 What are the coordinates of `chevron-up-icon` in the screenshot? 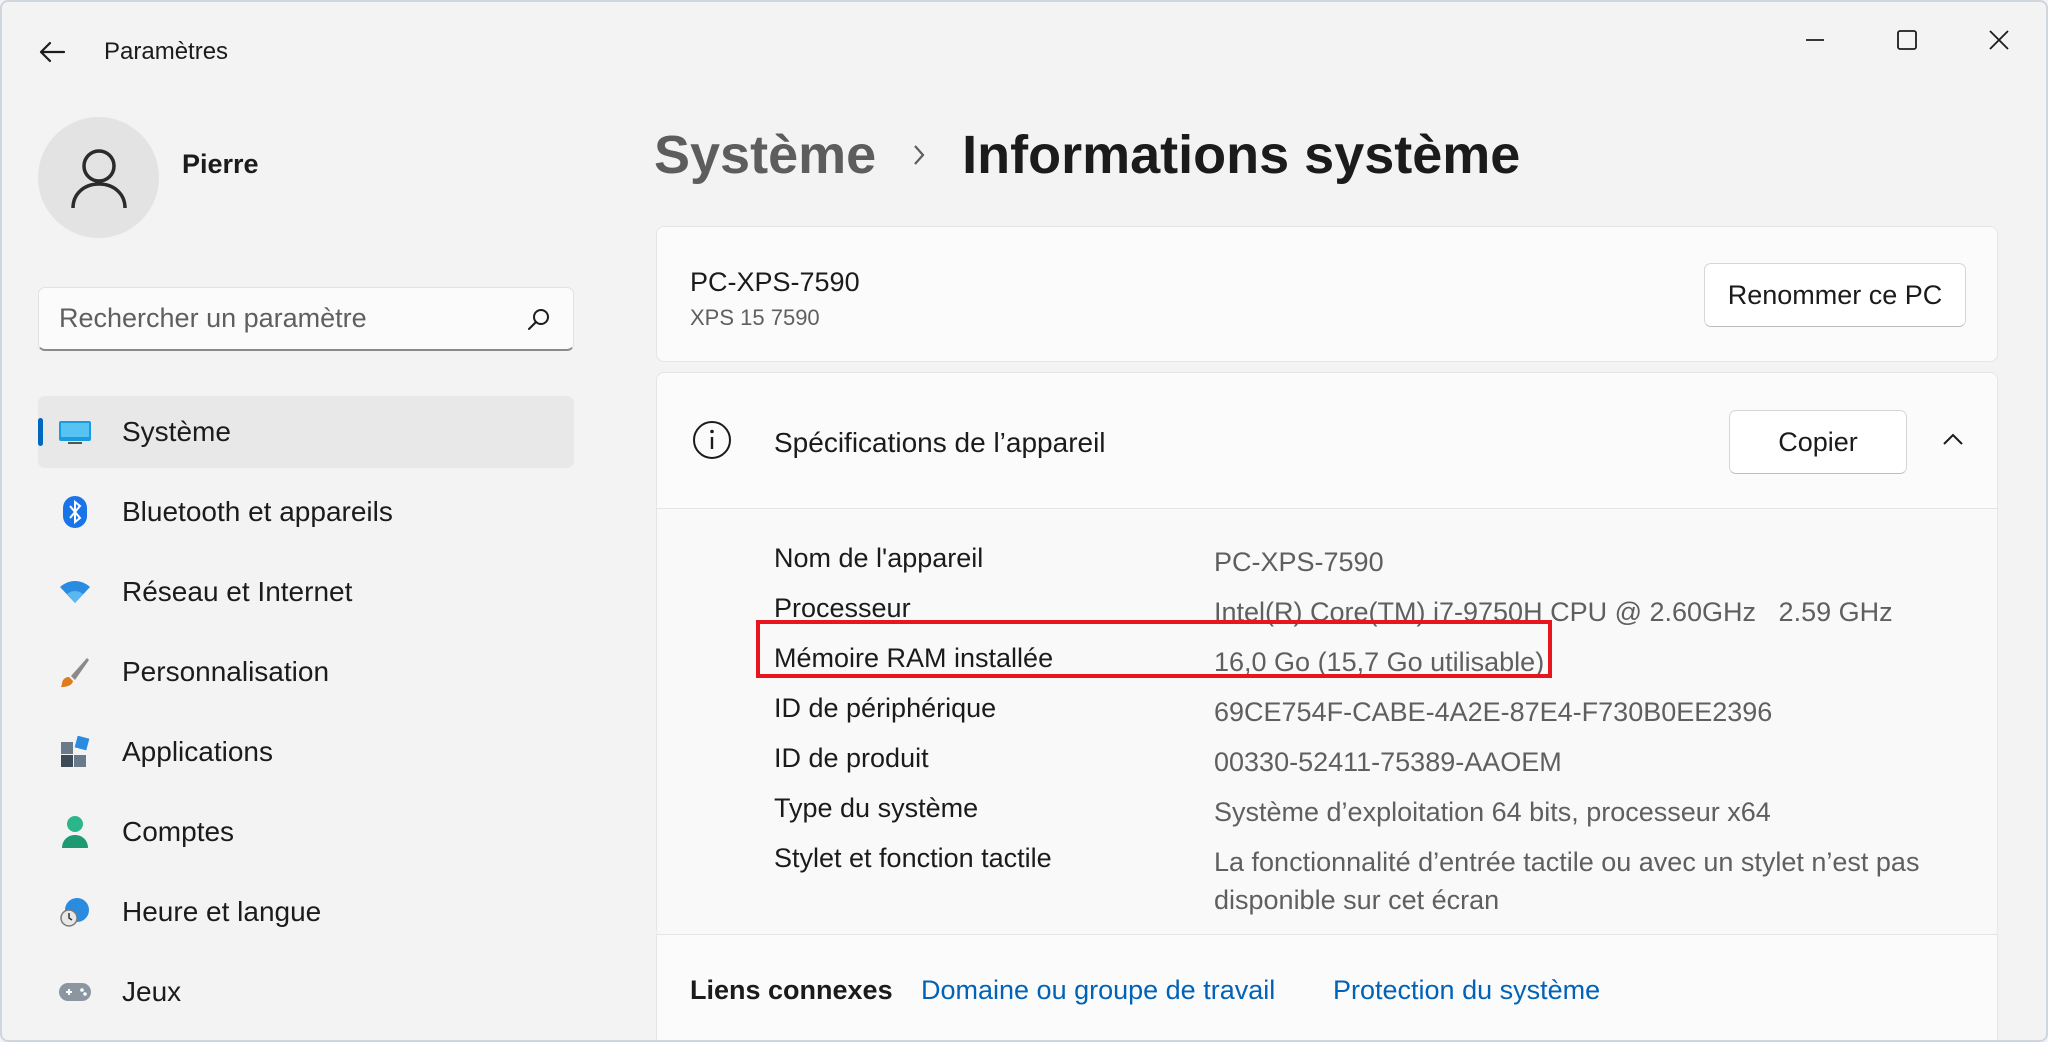 It's located at (1953, 439).